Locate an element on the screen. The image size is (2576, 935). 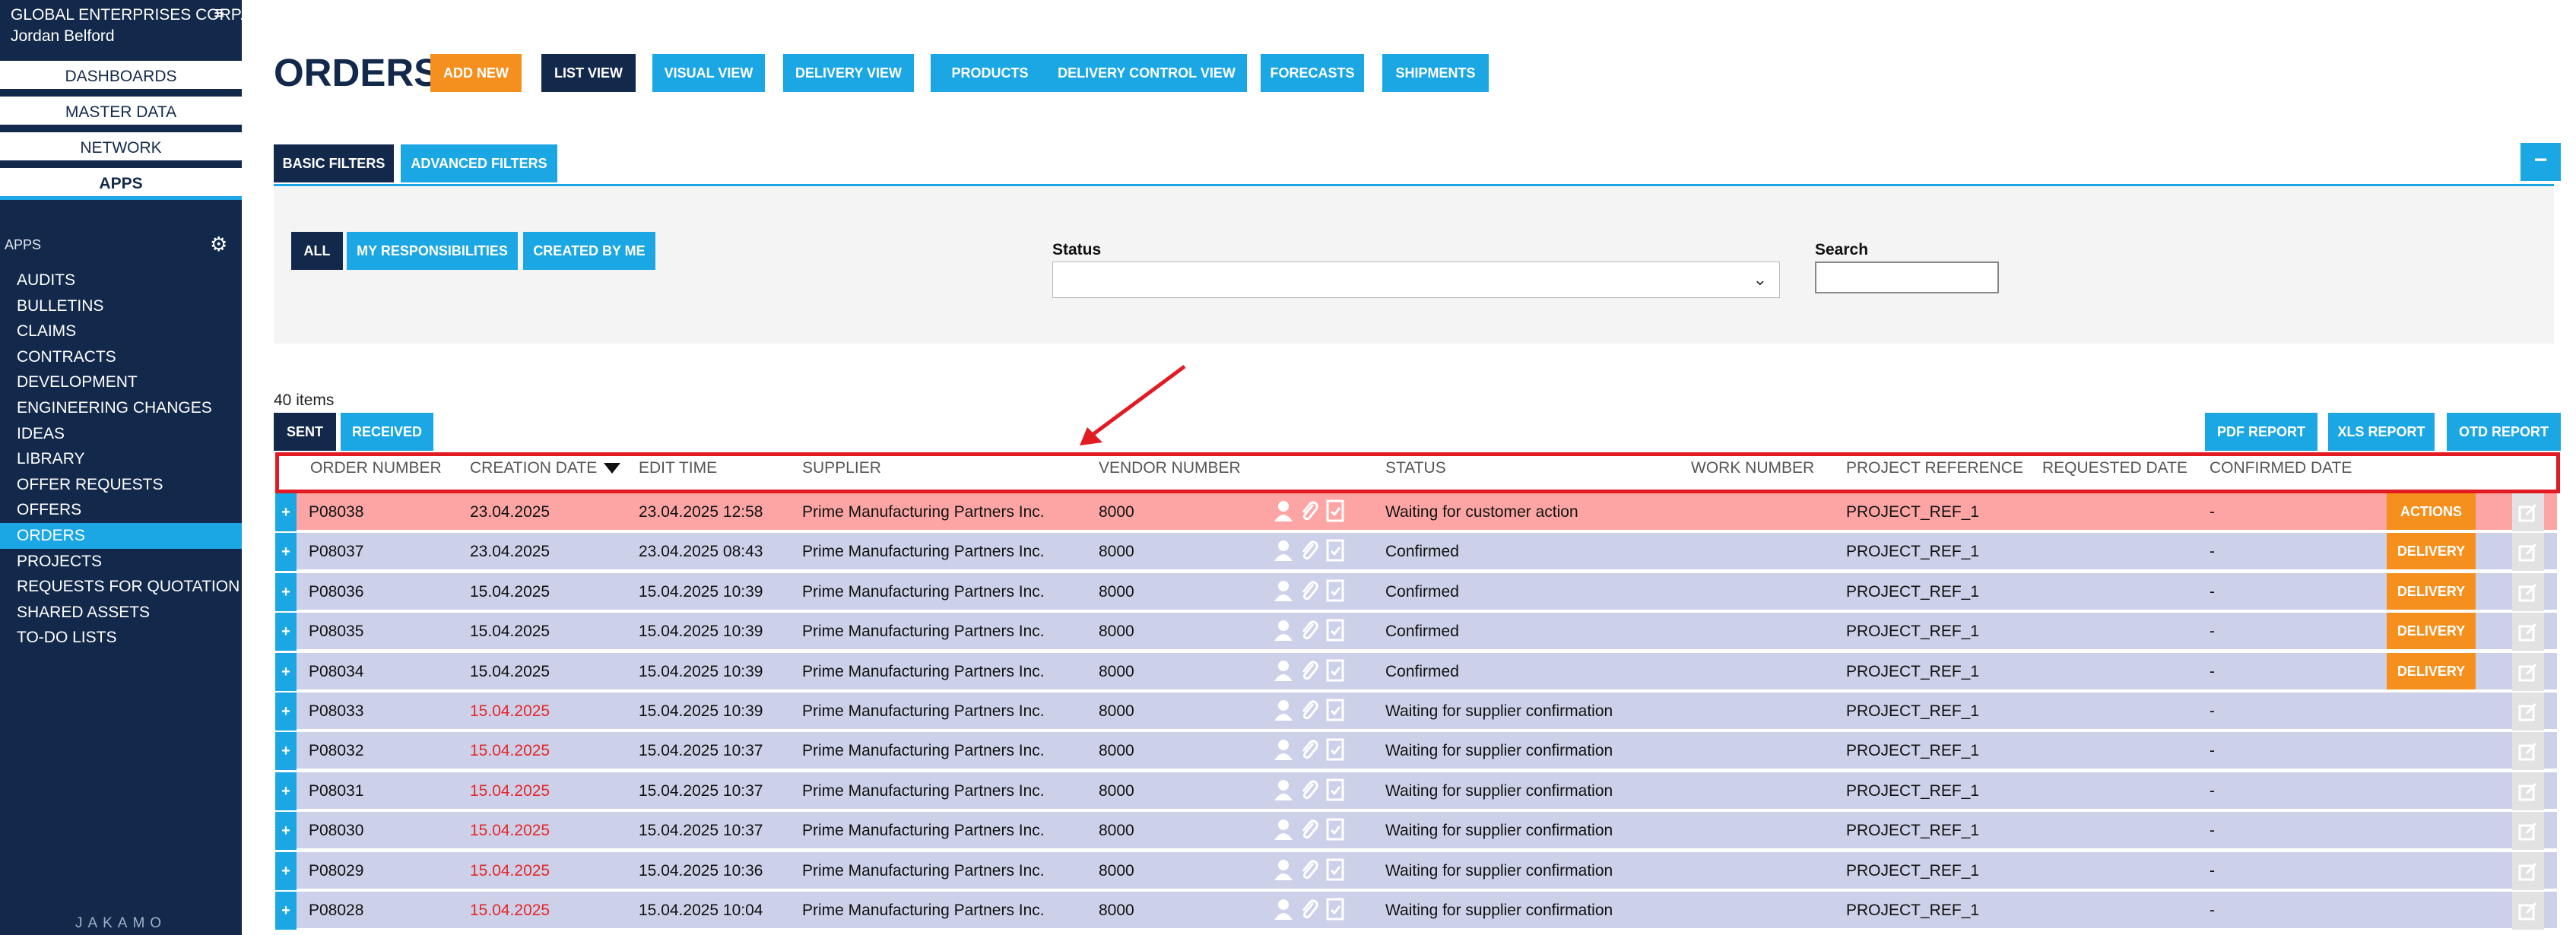
status-select: ⌄ is located at coordinates (1416, 279).